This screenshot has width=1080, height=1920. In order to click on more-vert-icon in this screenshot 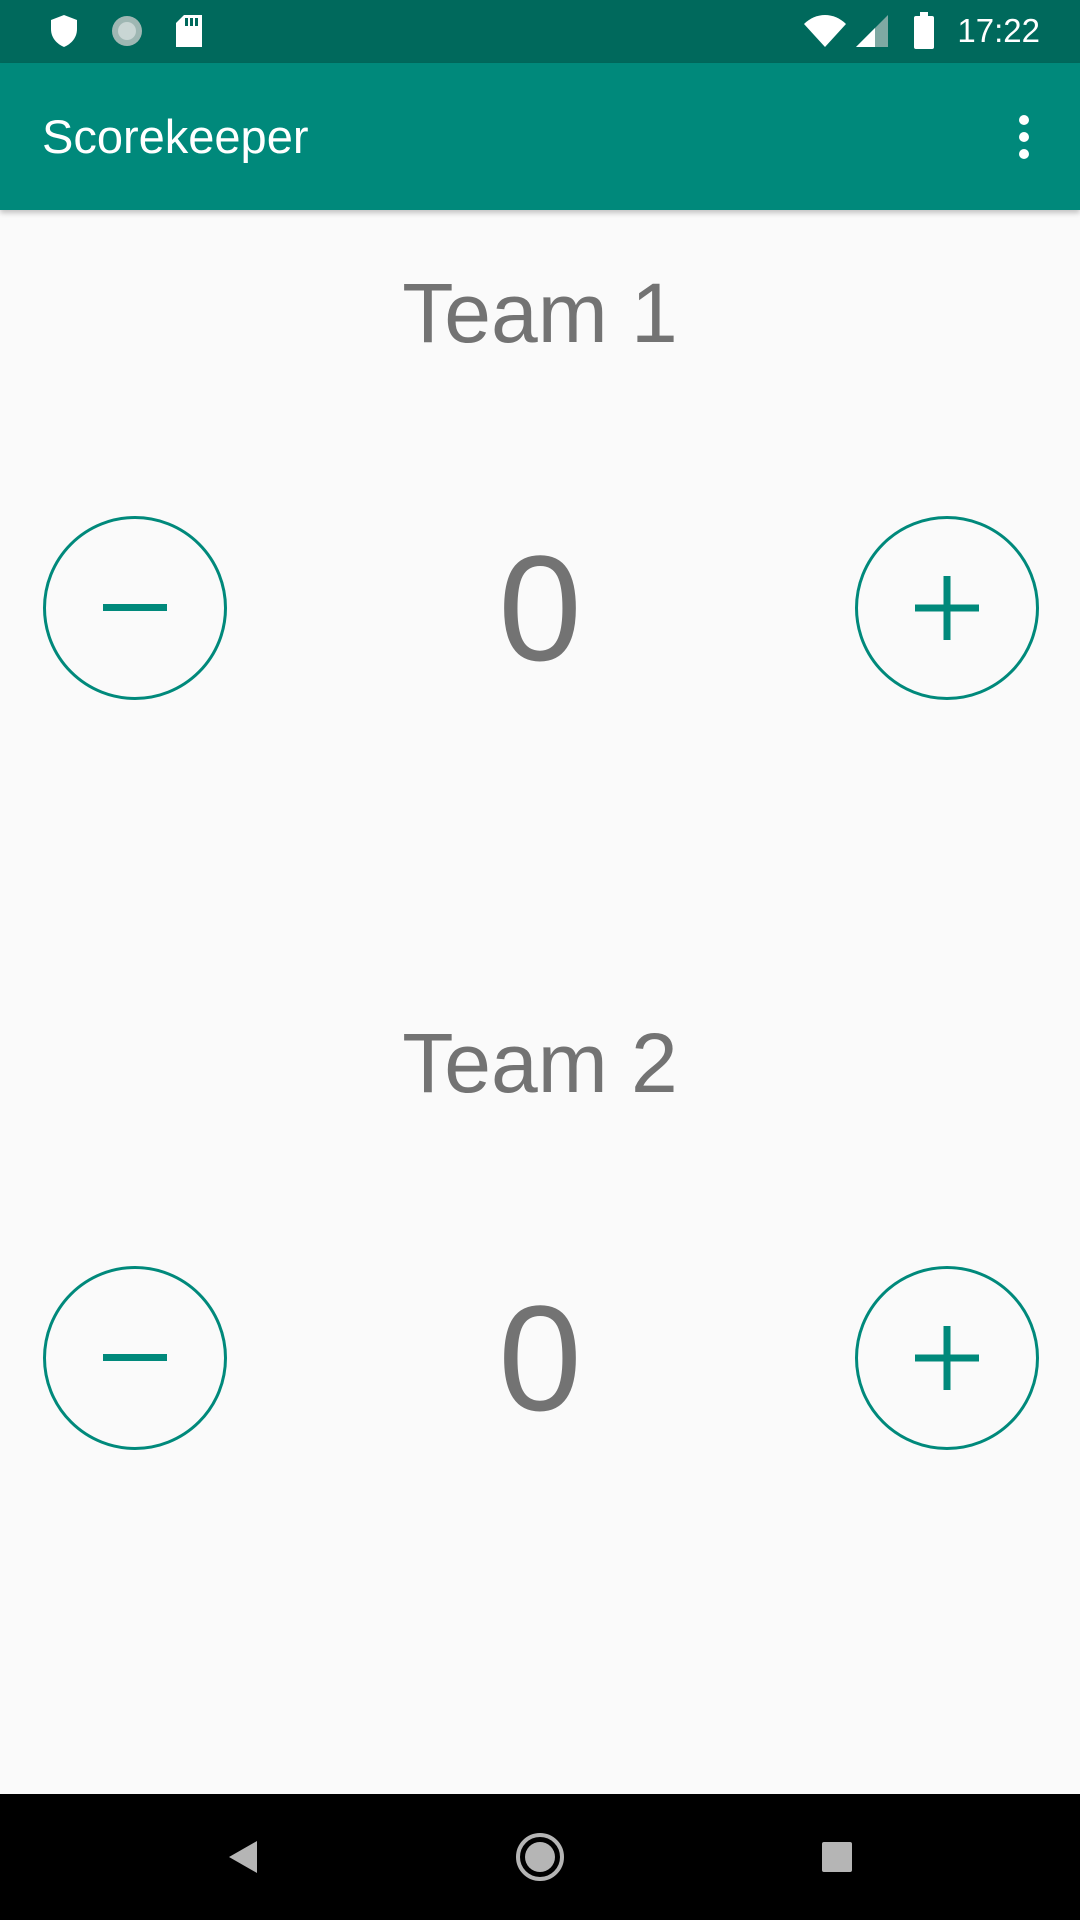, I will do `click(1024, 120)`.